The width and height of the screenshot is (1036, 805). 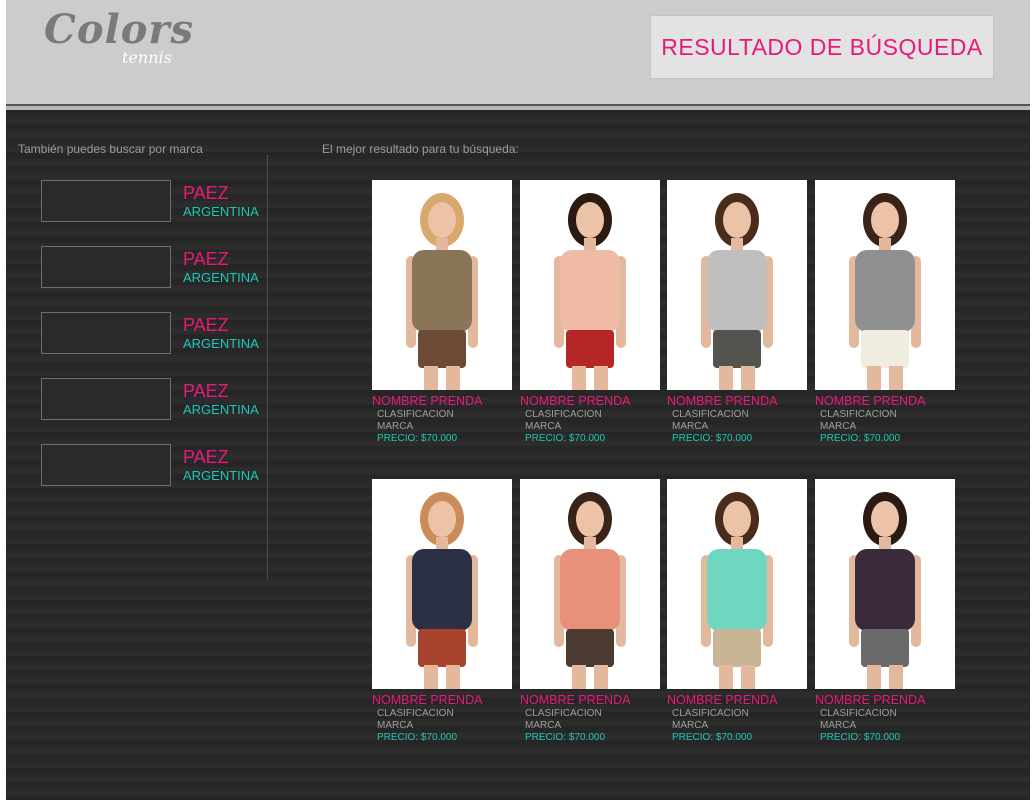 I want to click on page-title-box: RESULTADO DE BÚSQUEDA, so click(x=822, y=47).